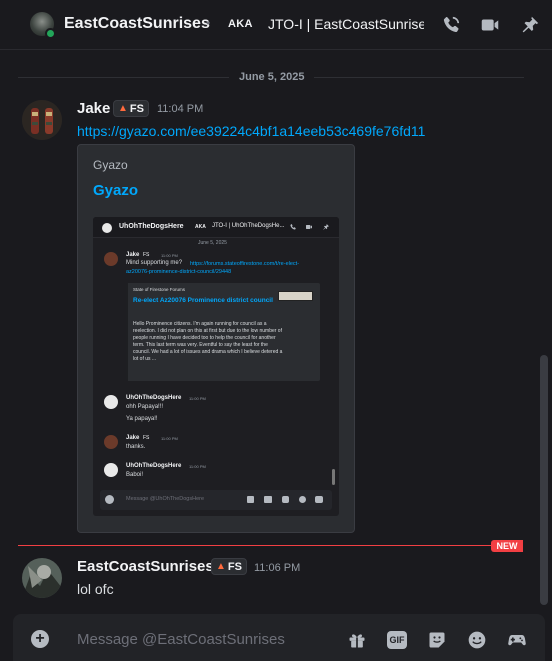 The width and height of the screenshot is (552, 661). What do you see at coordinates (151, 226) in the screenshot?
I see `embedded-header-name: UhOhTheDogsHere` at bounding box center [151, 226].